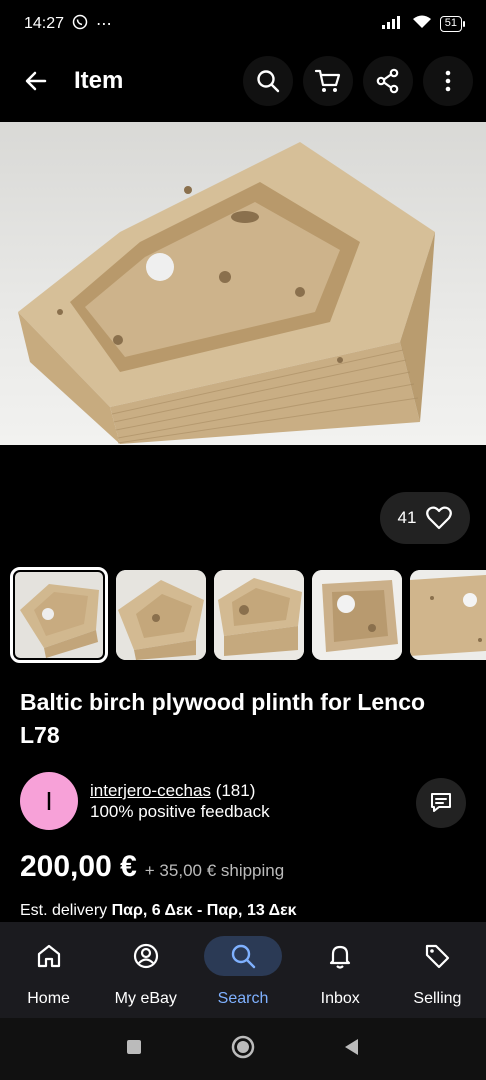 The width and height of the screenshot is (486, 1080). Describe the element at coordinates (44, 23) in the screenshot. I see `status-time: 14:27` at that location.